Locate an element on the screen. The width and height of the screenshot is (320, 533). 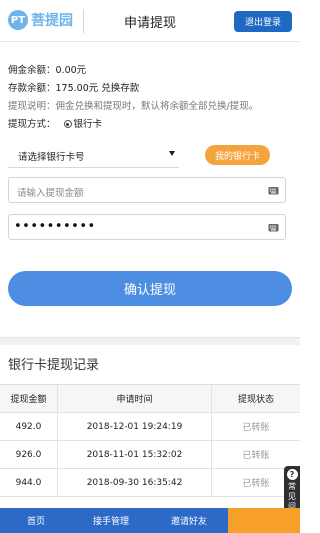
logo-badge: PT is located at coordinates (18, 20).